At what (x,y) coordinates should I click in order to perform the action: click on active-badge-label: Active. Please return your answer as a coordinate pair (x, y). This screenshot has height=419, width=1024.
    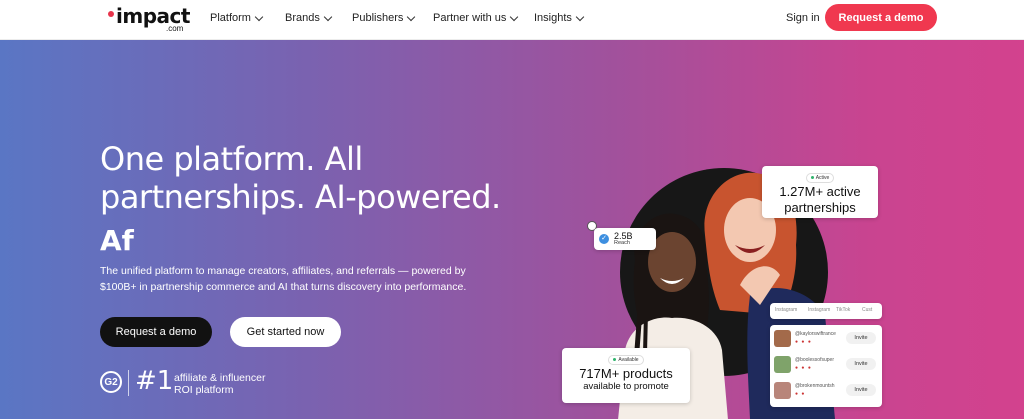
    Looking at the image, I should click on (822, 177).